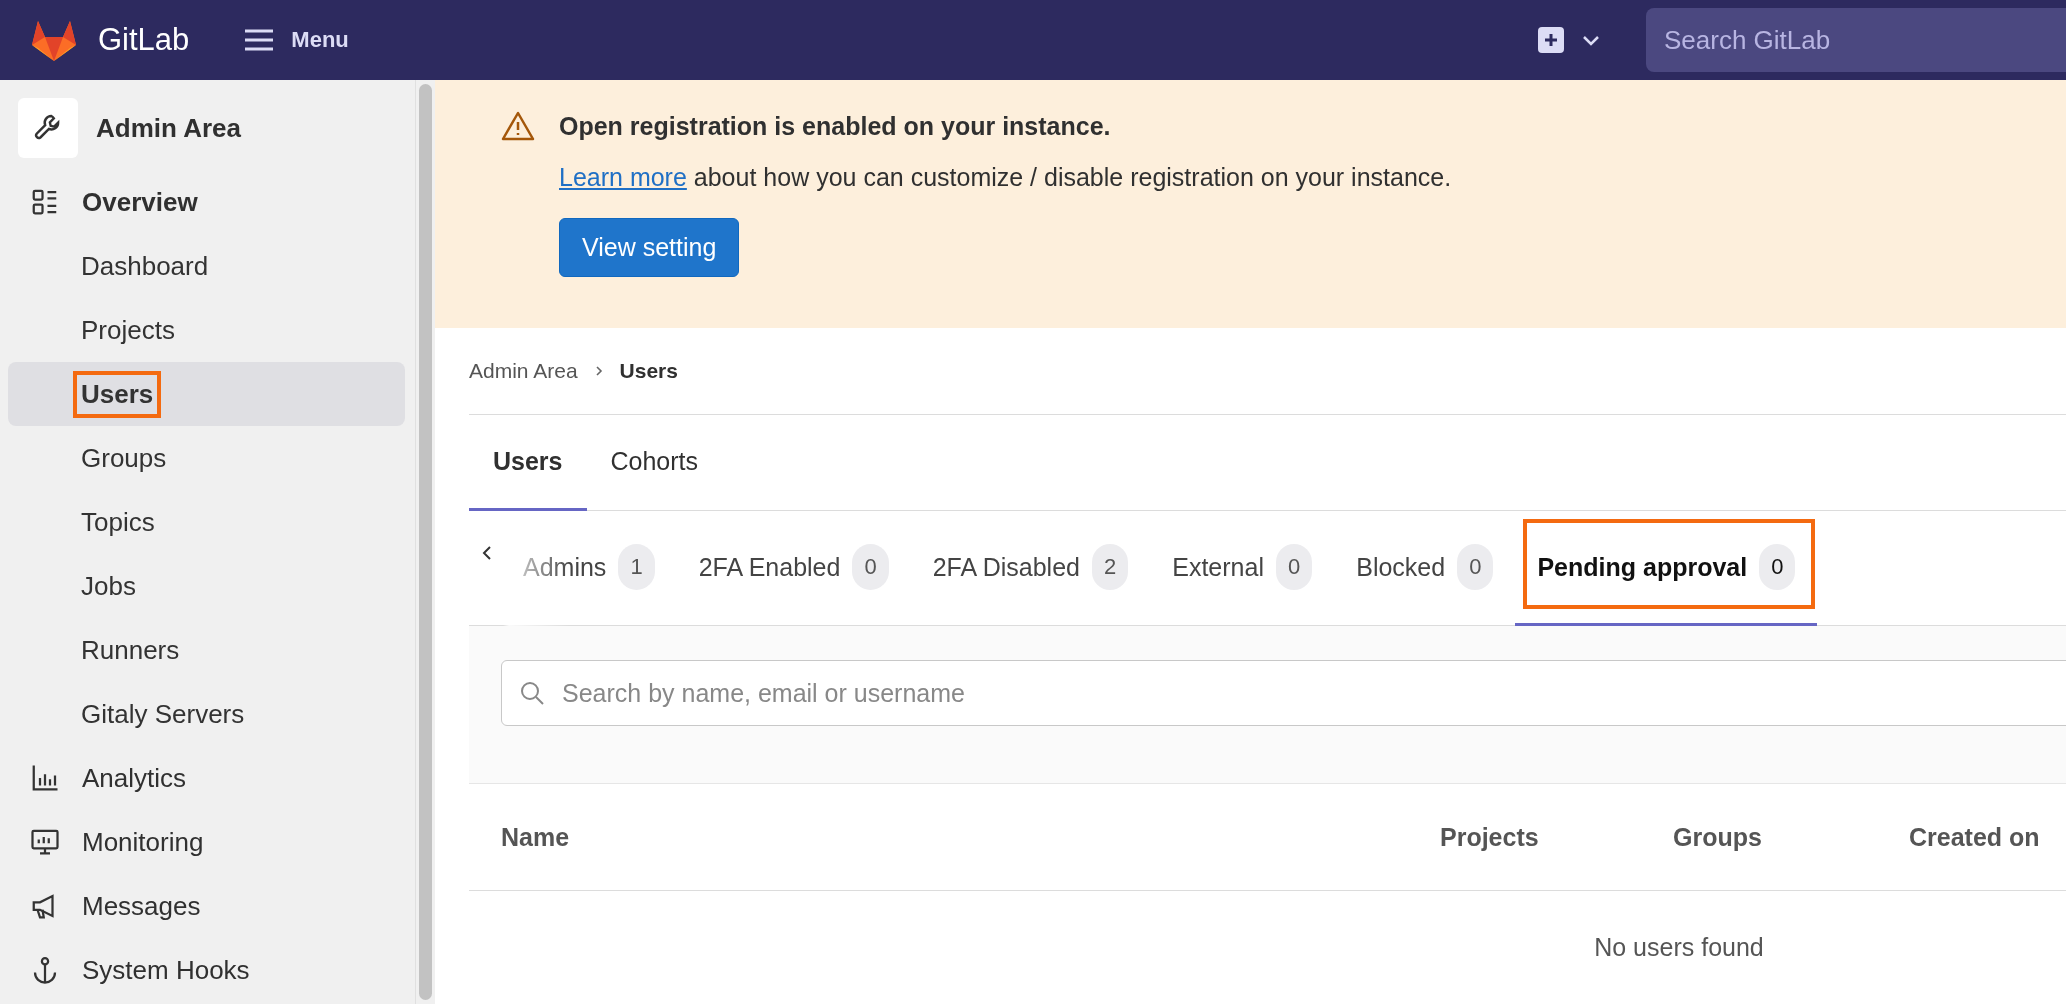 The image size is (2066, 1004). What do you see at coordinates (518, 126) in the screenshot?
I see `warning-icon` at bounding box center [518, 126].